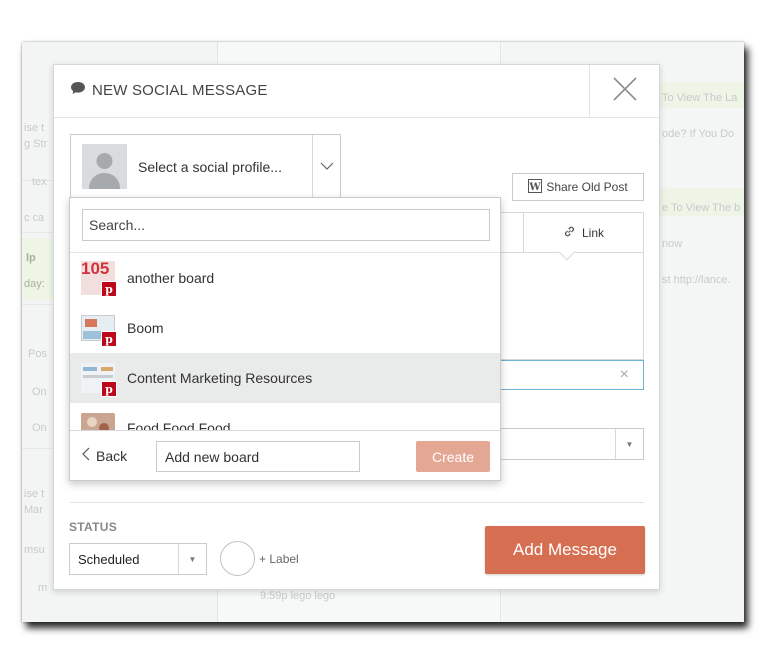 This screenshot has width=771, height=655. I want to click on avatar-placeholder-icon, so click(104, 166).